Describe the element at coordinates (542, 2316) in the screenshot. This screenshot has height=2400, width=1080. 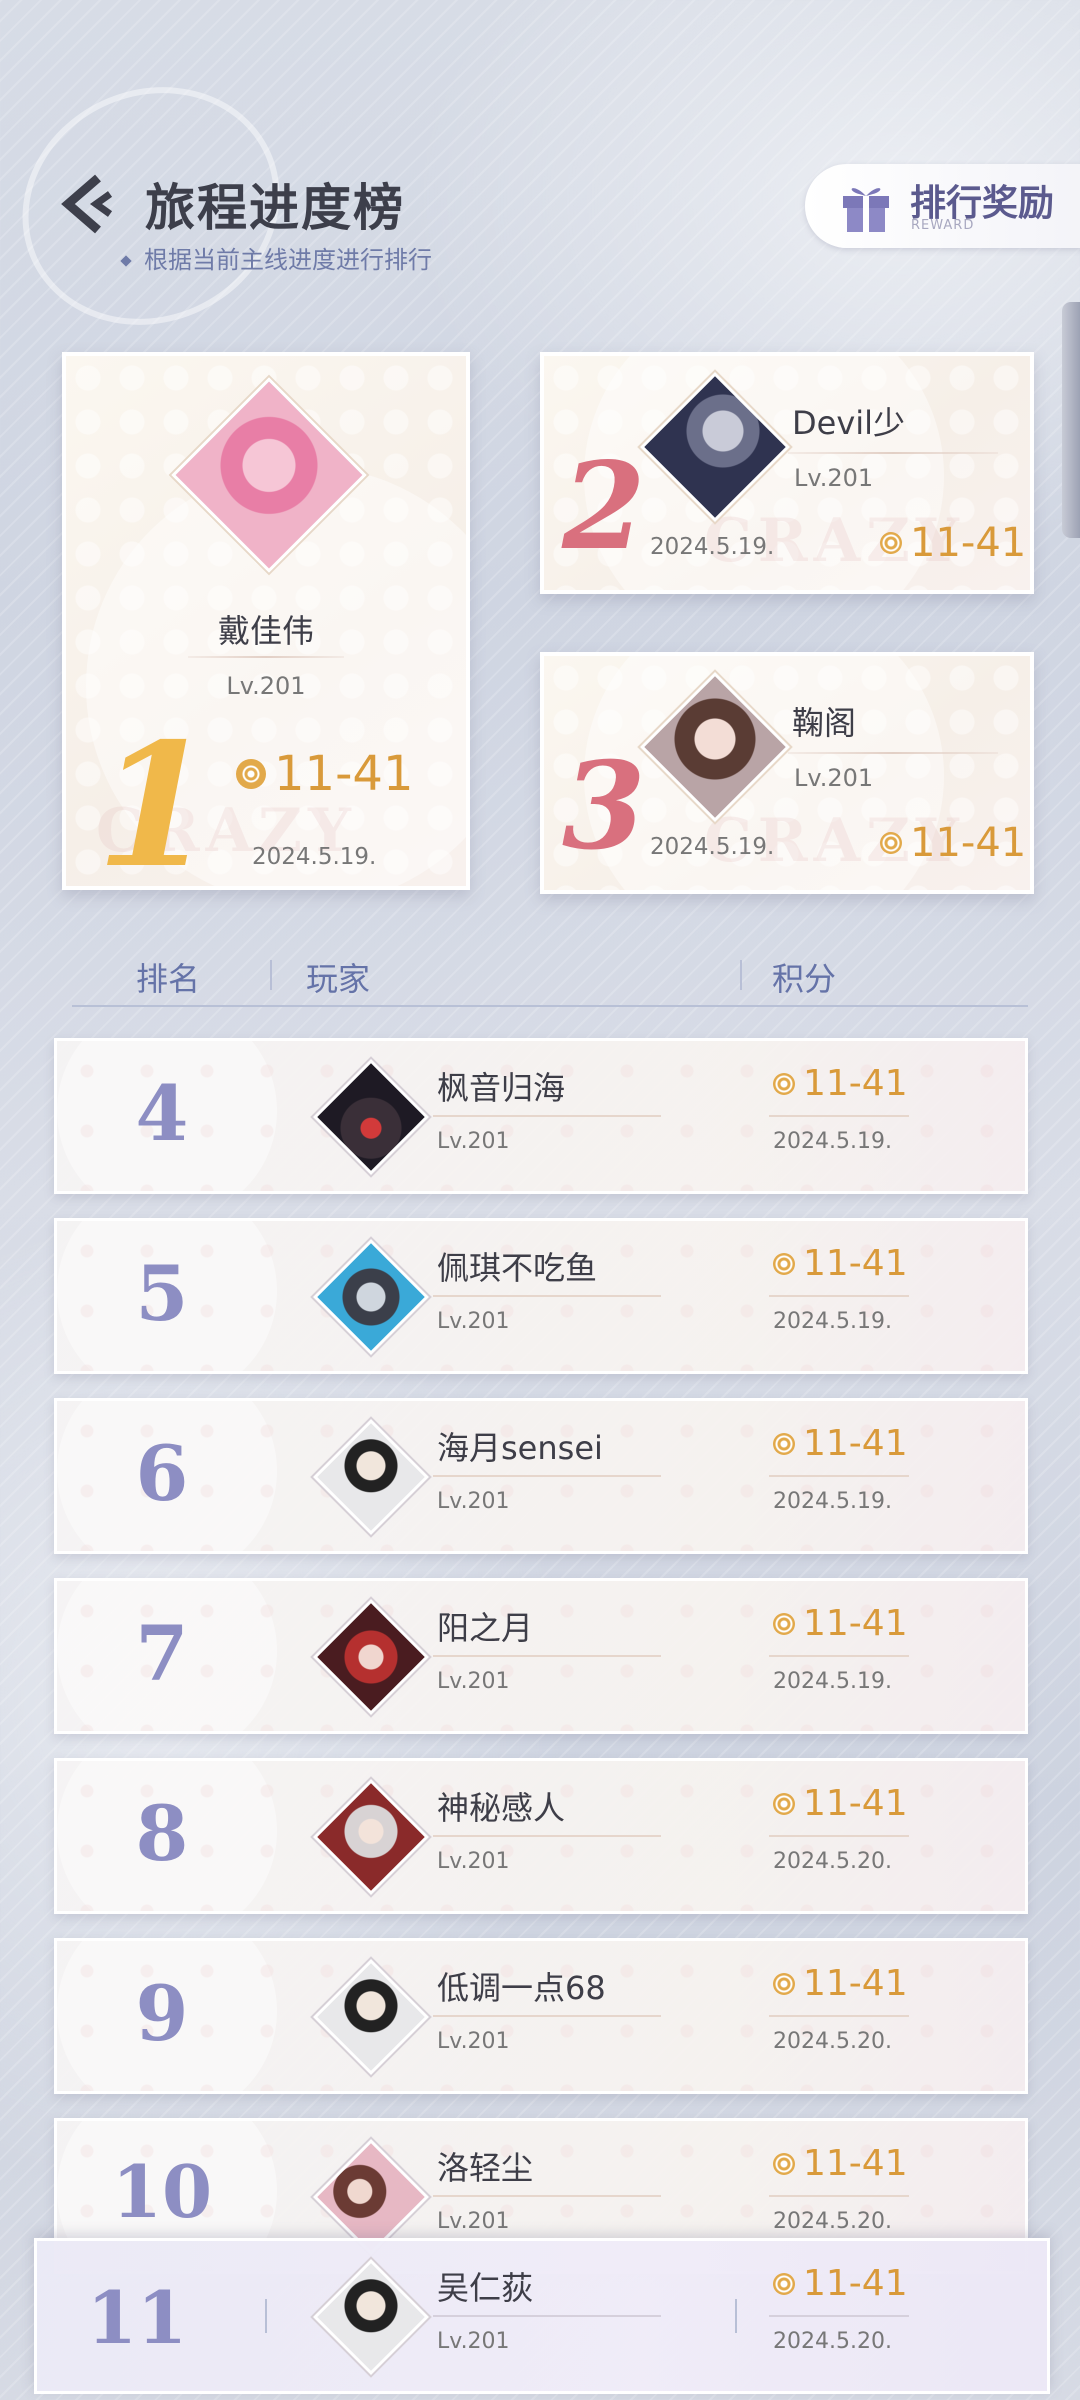
I see `my-rank-row: 11 吴仁荻 Lv.201 11-41 2024.5.20.` at that location.